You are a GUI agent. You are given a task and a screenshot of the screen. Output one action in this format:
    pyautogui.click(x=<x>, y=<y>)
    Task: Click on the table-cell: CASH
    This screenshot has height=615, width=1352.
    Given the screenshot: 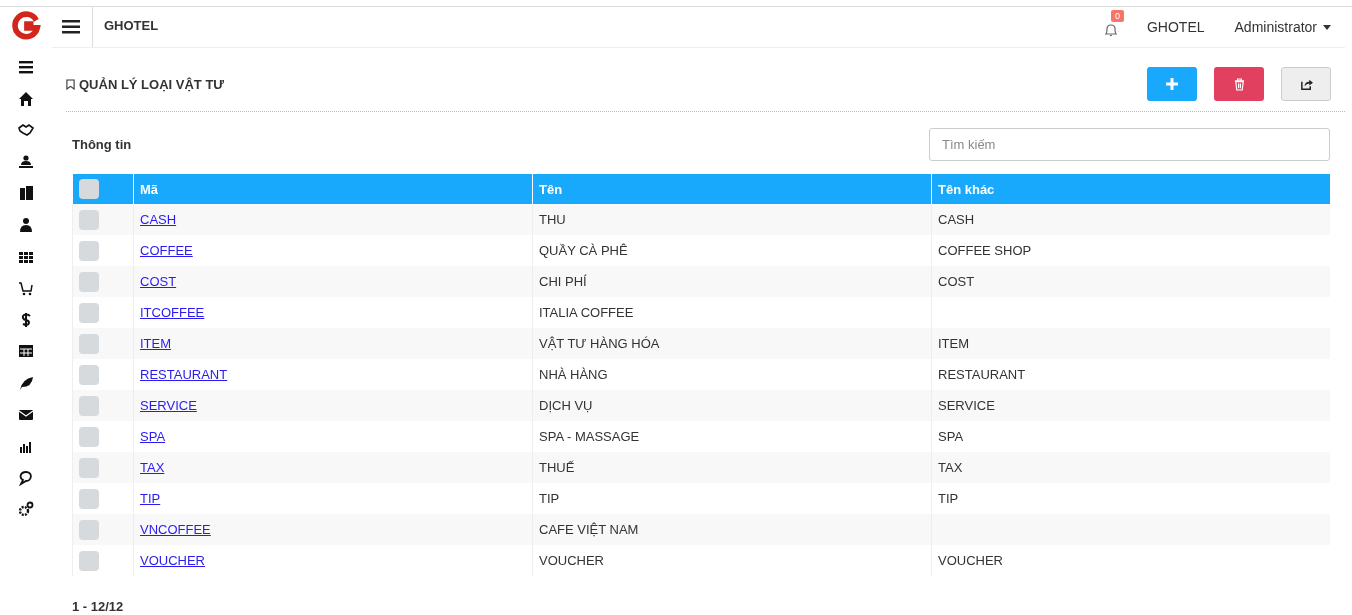 What is the action you would take?
    pyautogui.click(x=1130, y=219)
    